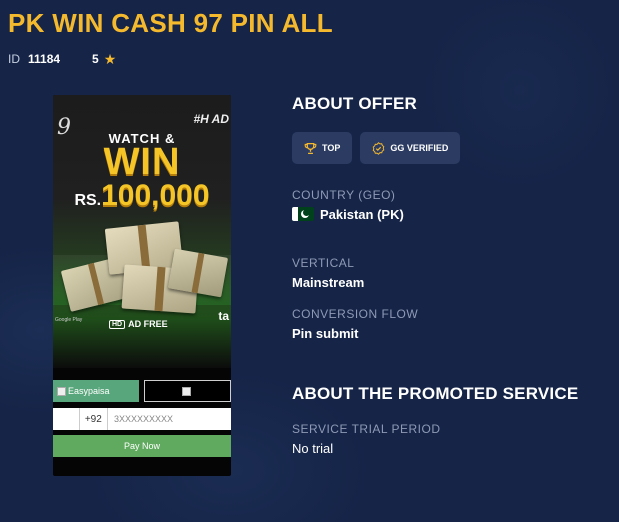 Image resolution: width=619 pixels, height=522 pixels. Describe the element at coordinates (313, 448) in the screenshot. I see `trial-period-value: No trial` at that location.